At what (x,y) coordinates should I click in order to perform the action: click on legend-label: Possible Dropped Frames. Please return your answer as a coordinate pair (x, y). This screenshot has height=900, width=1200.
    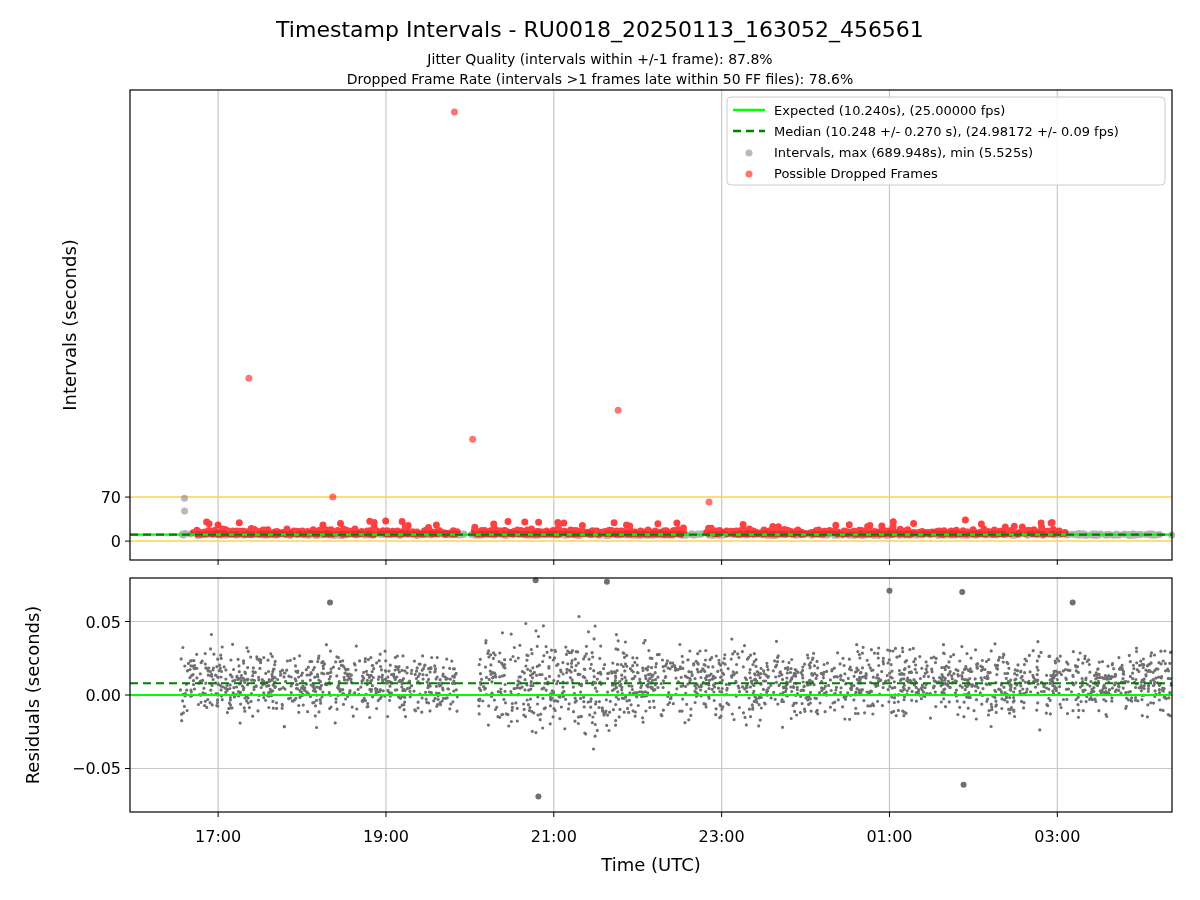
    Looking at the image, I should click on (856, 173).